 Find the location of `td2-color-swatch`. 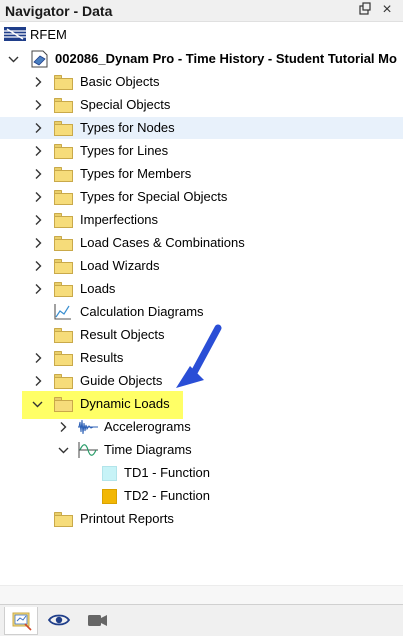

td2-color-swatch is located at coordinates (109, 496).